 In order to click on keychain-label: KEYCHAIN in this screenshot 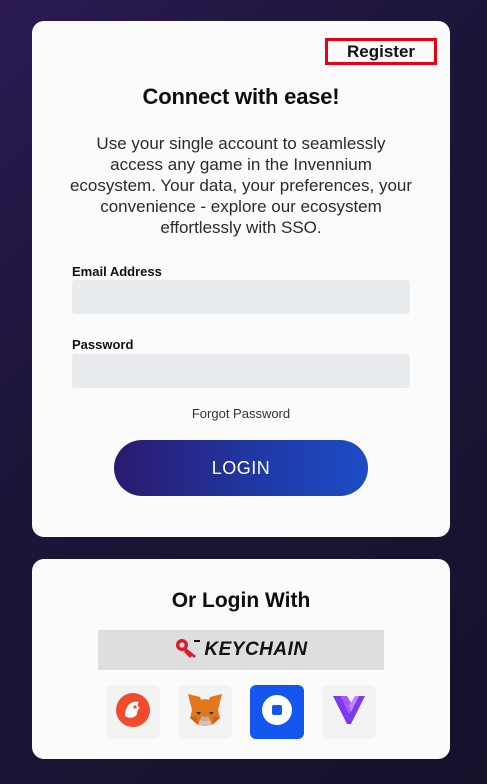, I will do `click(256, 649)`.